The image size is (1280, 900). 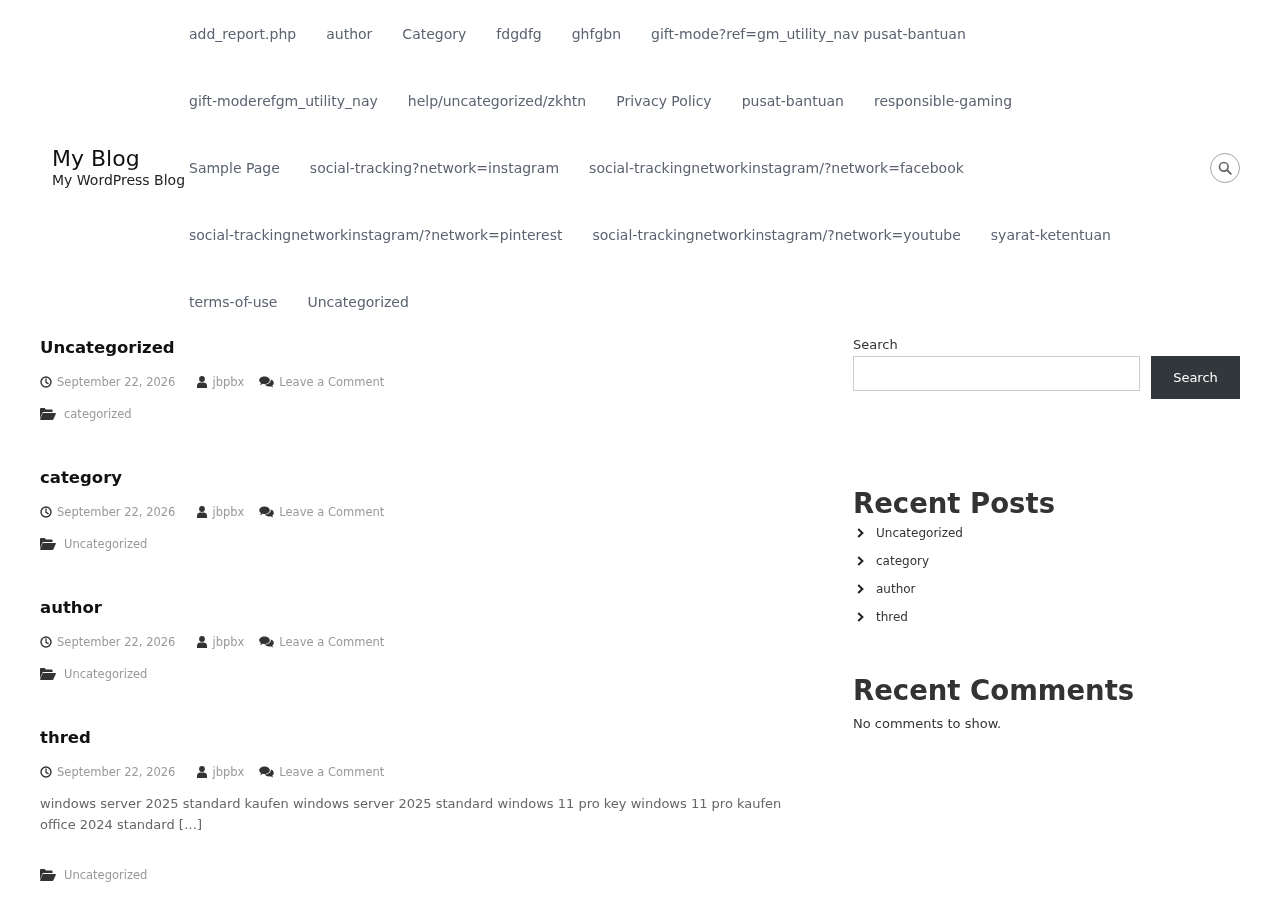 What do you see at coordinates (119, 180) in the screenshot?
I see `site-tagline: My WordPress Blog` at bounding box center [119, 180].